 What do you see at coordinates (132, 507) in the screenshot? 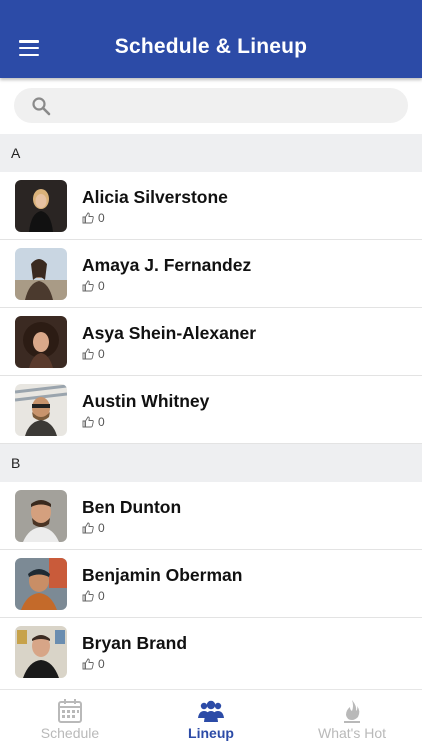
I see `person-name: Ben Dunton` at bounding box center [132, 507].